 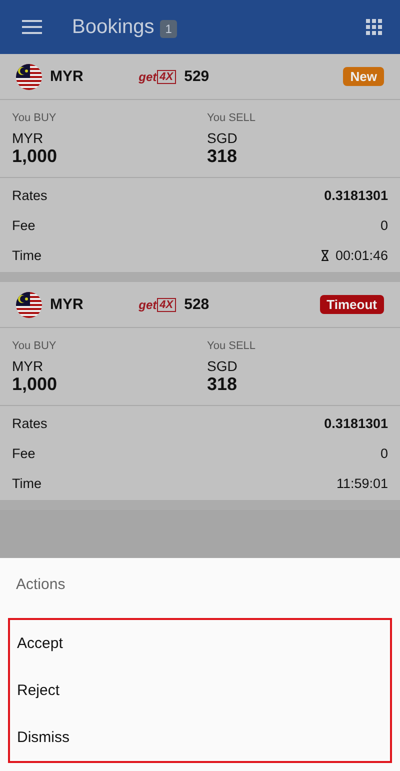 I want to click on hourglass-icon, so click(x=325, y=255).